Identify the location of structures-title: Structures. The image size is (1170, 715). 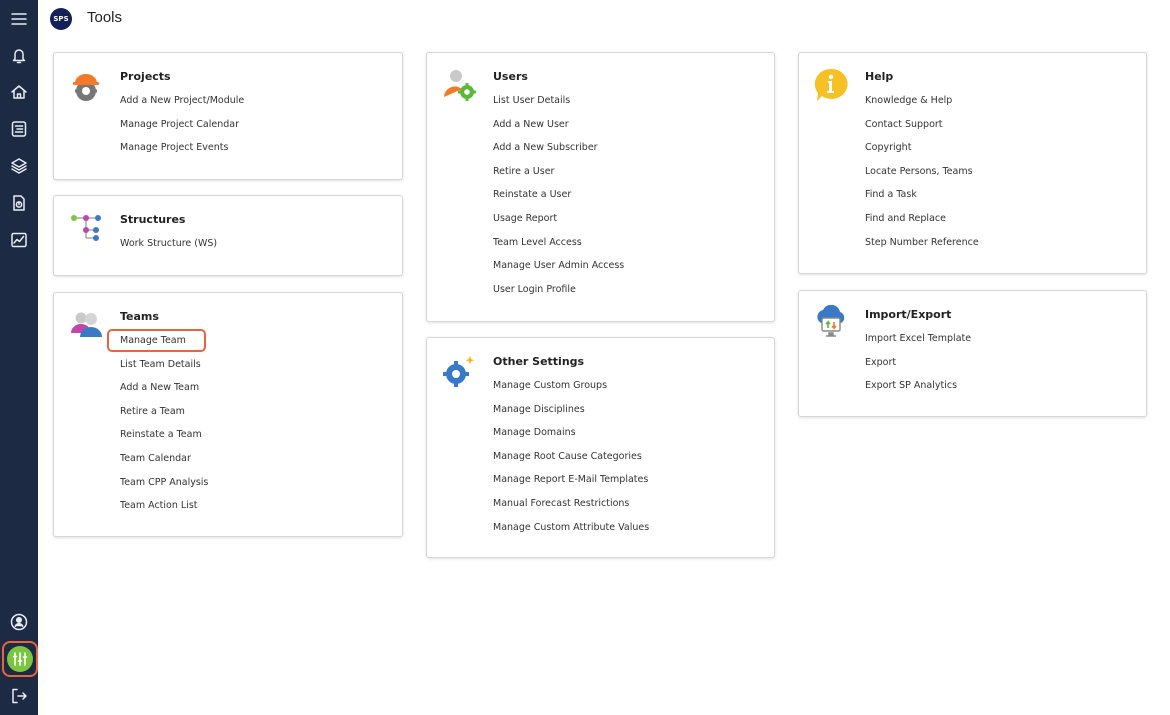
(153, 219).